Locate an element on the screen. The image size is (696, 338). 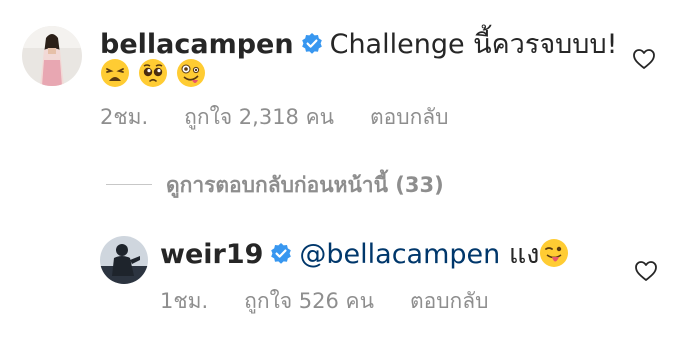
like-count: ถูกใจ 2,318 คน is located at coordinates (259, 117).